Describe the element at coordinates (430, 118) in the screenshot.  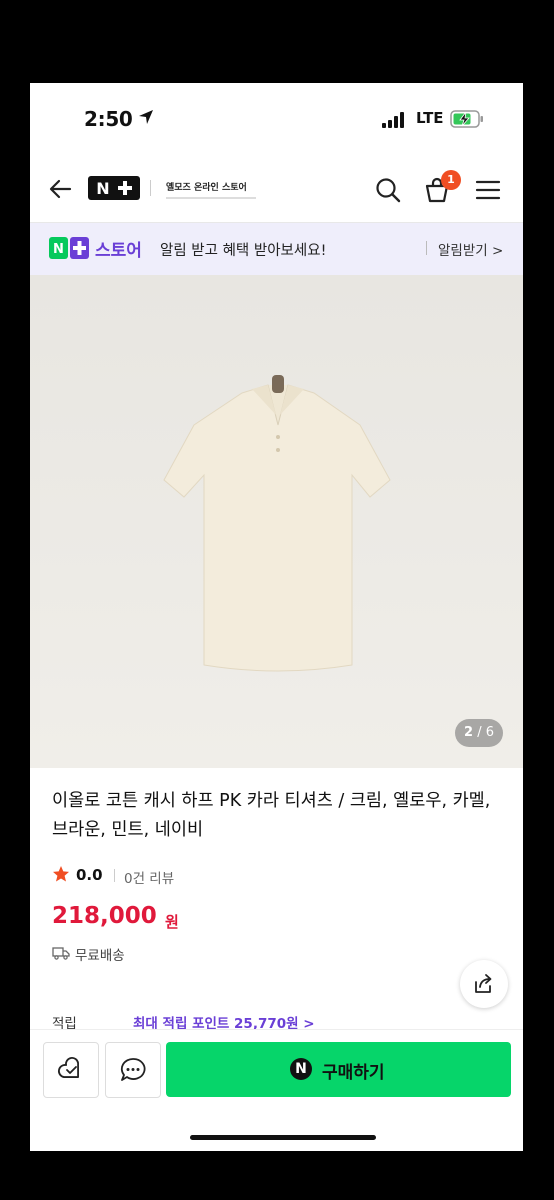
I see `network-type: LTE` at that location.